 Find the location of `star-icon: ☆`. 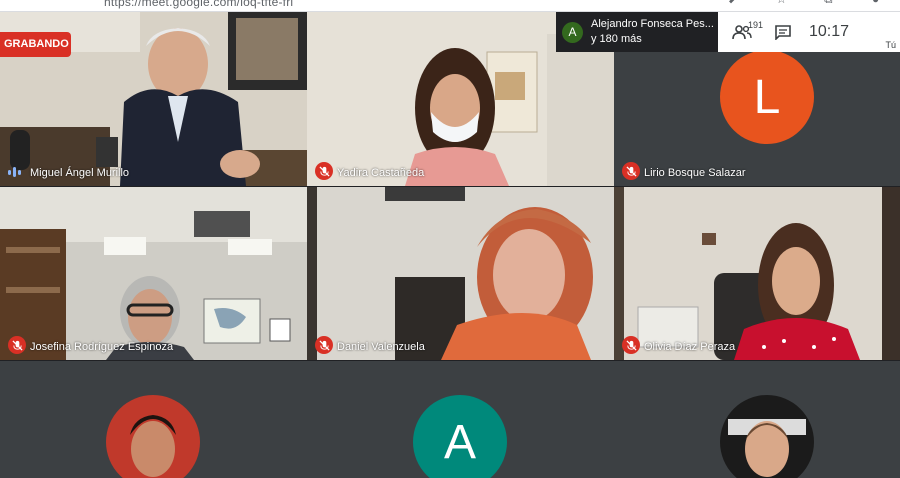

star-icon: ☆ is located at coordinates (783, 2).